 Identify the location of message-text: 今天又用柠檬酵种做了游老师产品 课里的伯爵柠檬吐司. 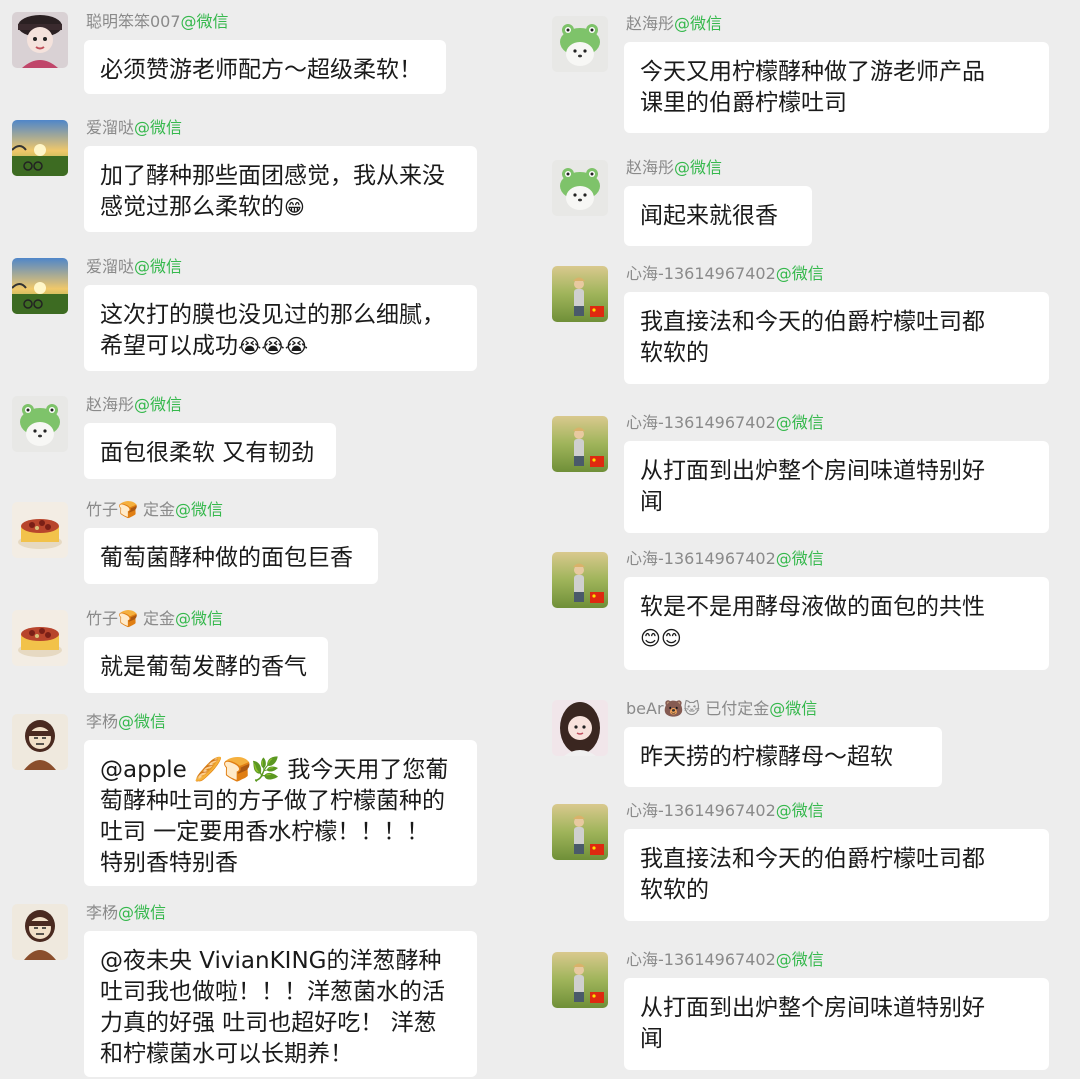
(812, 87).